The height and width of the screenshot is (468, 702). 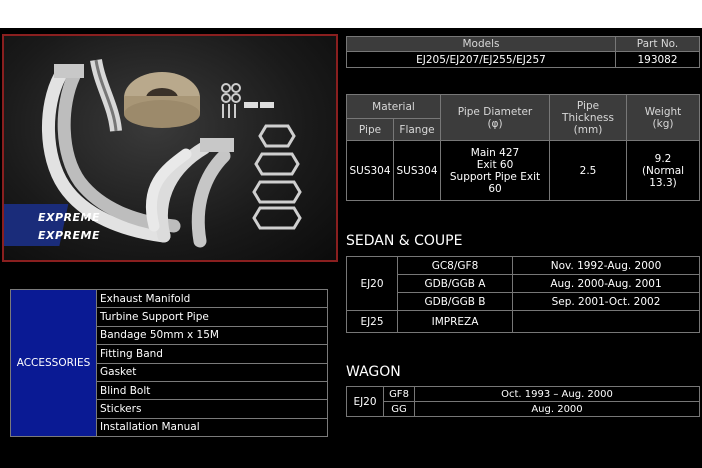 I want to click on sedan-model-4: IMPREZA, so click(x=455, y=321).